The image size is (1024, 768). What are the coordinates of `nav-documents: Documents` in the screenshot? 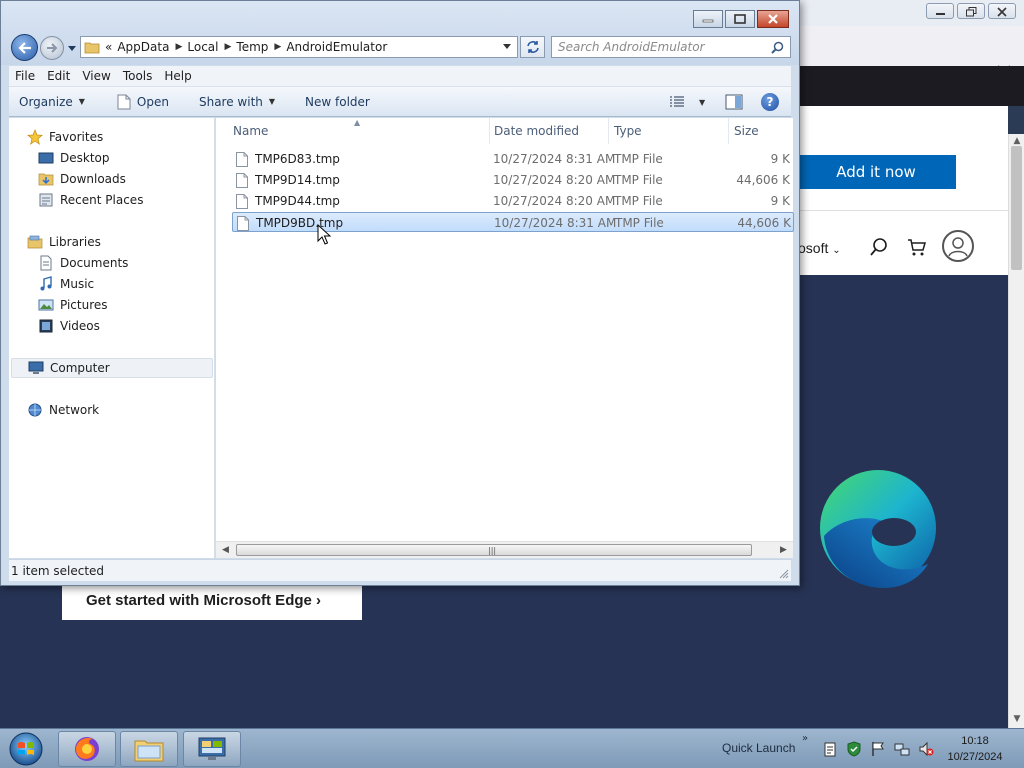 It's located at (83, 263).